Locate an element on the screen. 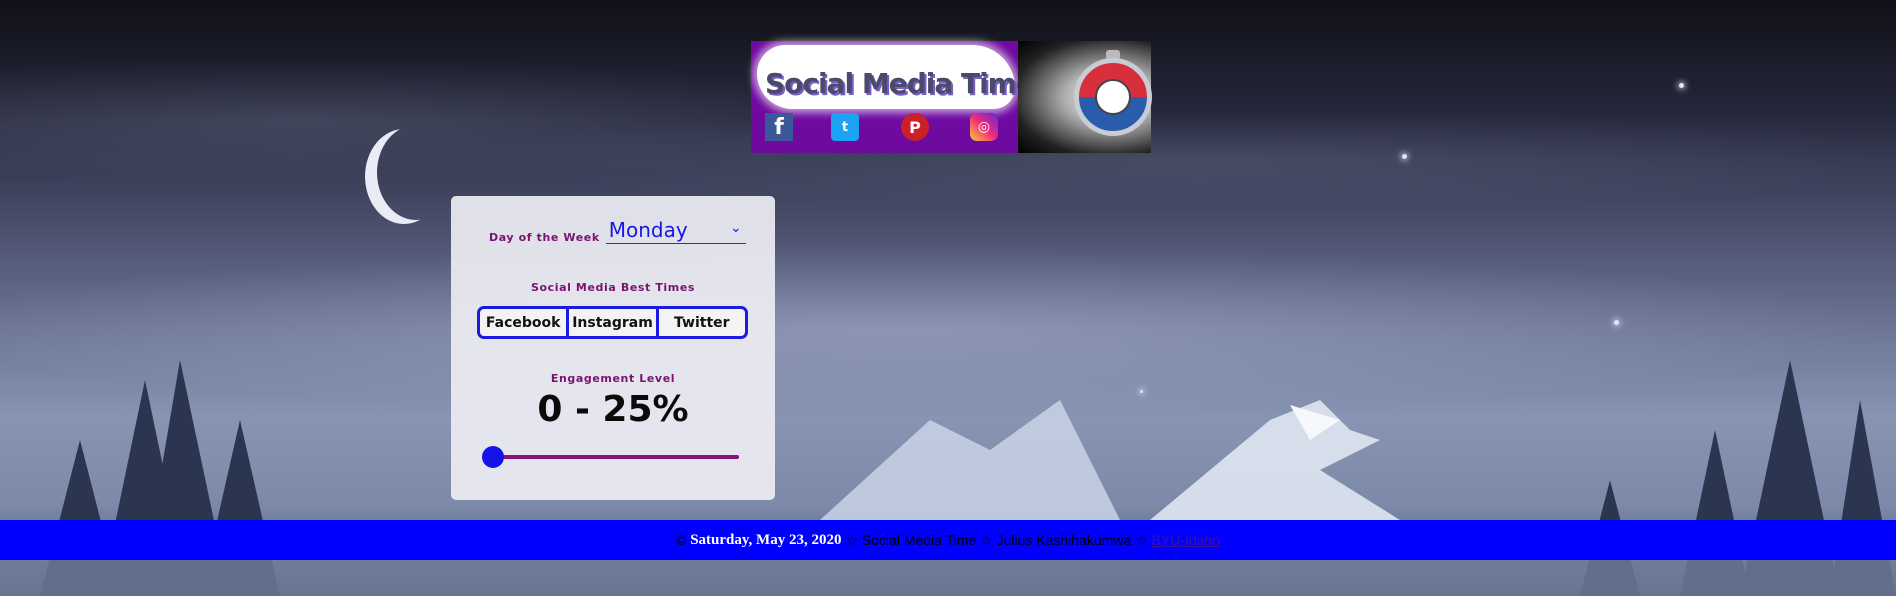 The image size is (1896, 596). platform-button-group: Facebook Instagram Twitter is located at coordinates (612, 322).